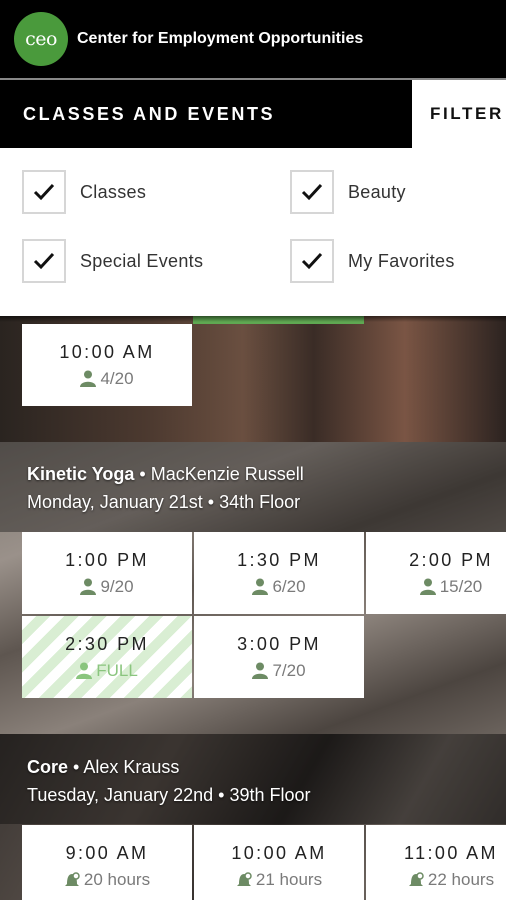 The width and height of the screenshot is (506, 900). What do you see at coordinates (142, 260) in the screenshot?
I see `filter-label: Special Events` at bounding box center [142, 260].